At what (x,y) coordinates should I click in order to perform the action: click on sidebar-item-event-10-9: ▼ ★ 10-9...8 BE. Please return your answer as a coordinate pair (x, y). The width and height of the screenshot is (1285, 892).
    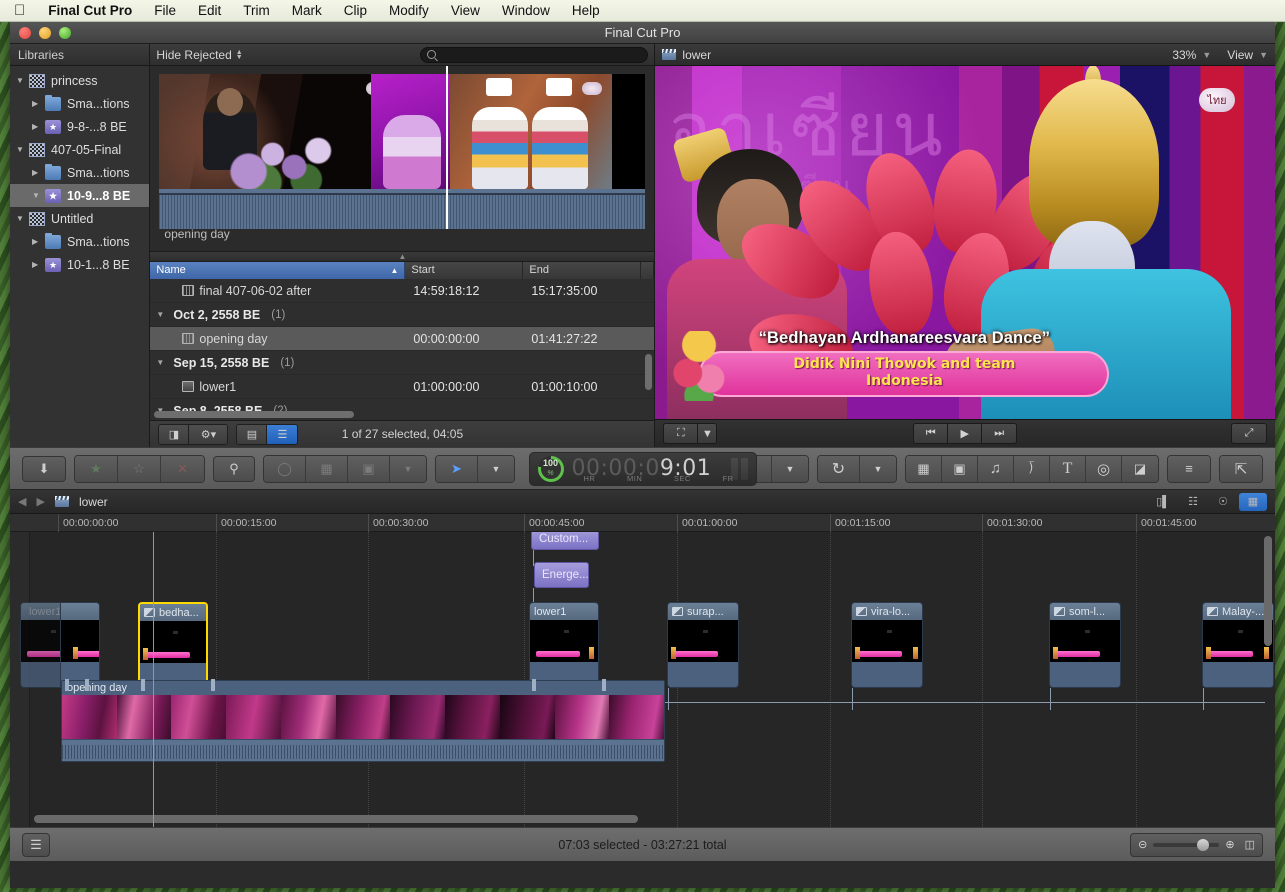
    Looking at the image, I should click on (80, 195).